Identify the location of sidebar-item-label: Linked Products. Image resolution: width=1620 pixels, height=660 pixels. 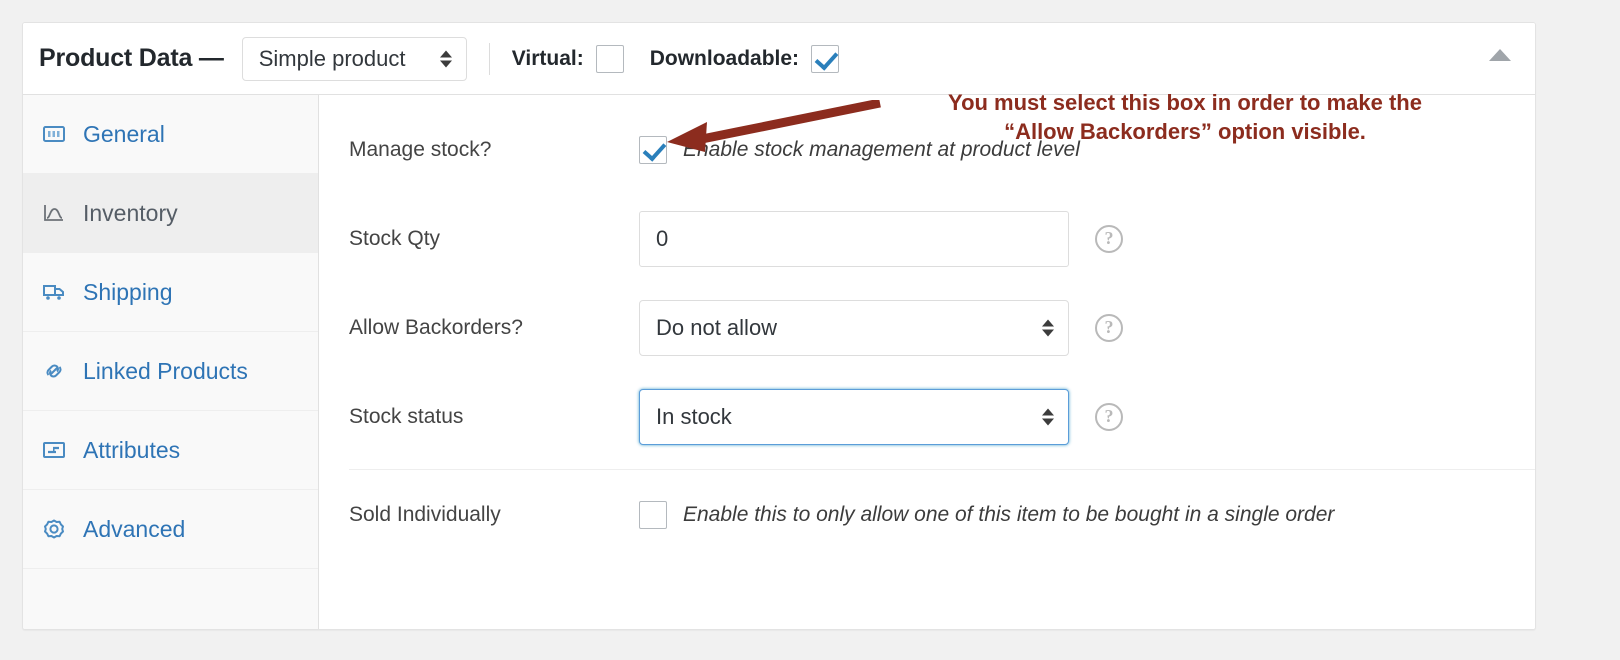
(165, 370).